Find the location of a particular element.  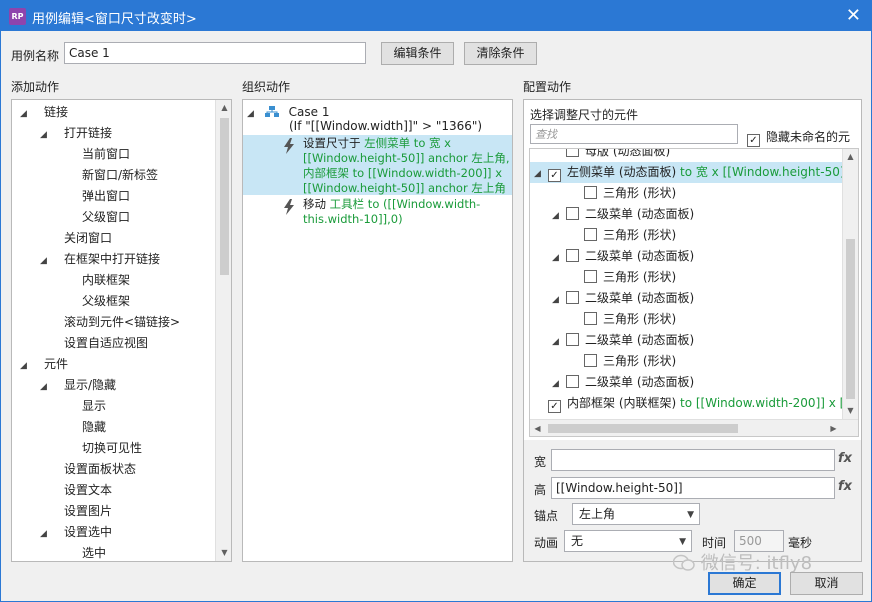

anchor-select: 左上角 ▼ is located at coordinates (636, 514).